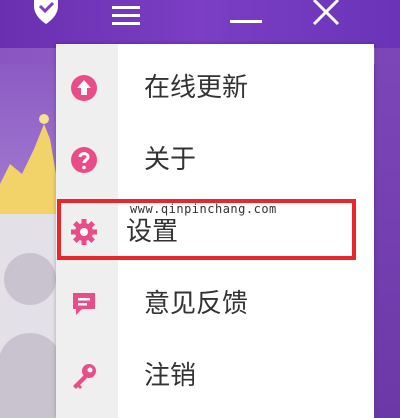  I want to click on menu-item-logout: 注销, so click(215, 376).